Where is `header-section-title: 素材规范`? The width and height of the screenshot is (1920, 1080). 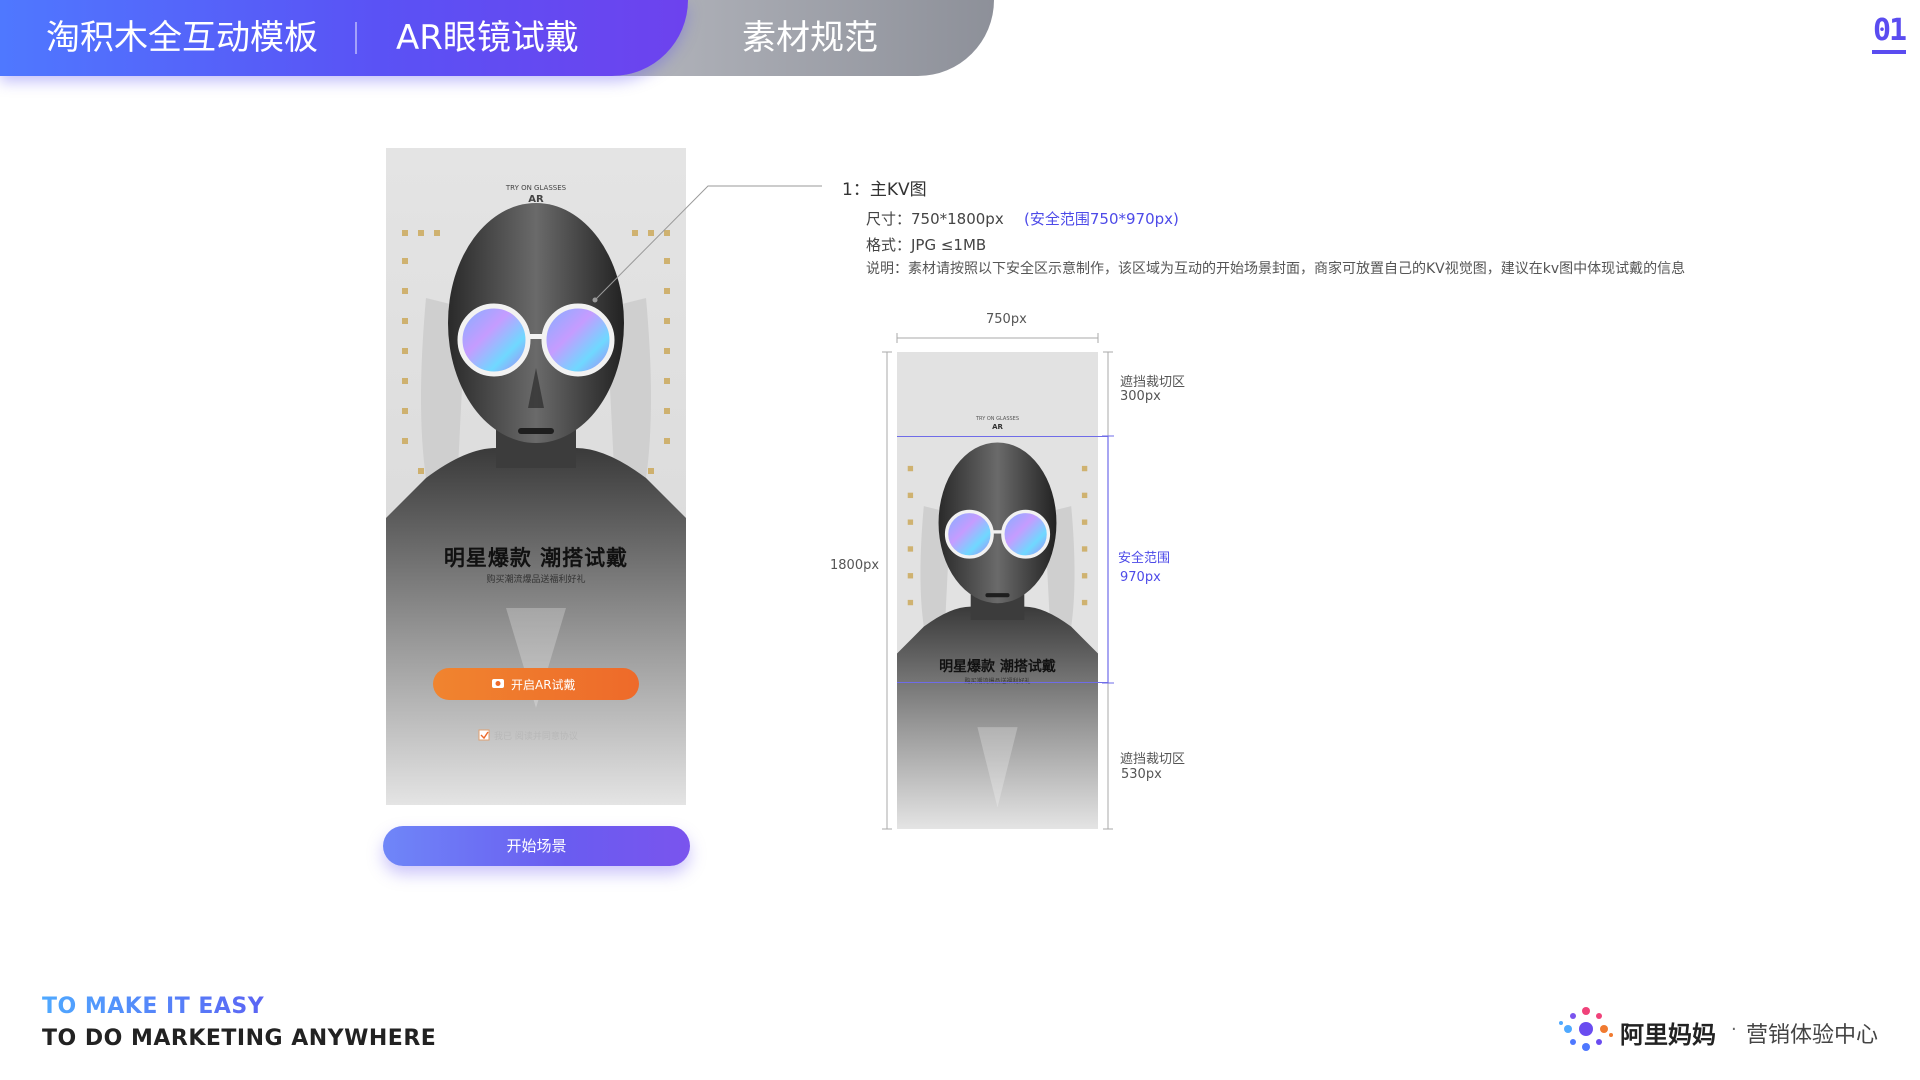 header-section-title: 素材规范 is located at coordinates (810, 38).